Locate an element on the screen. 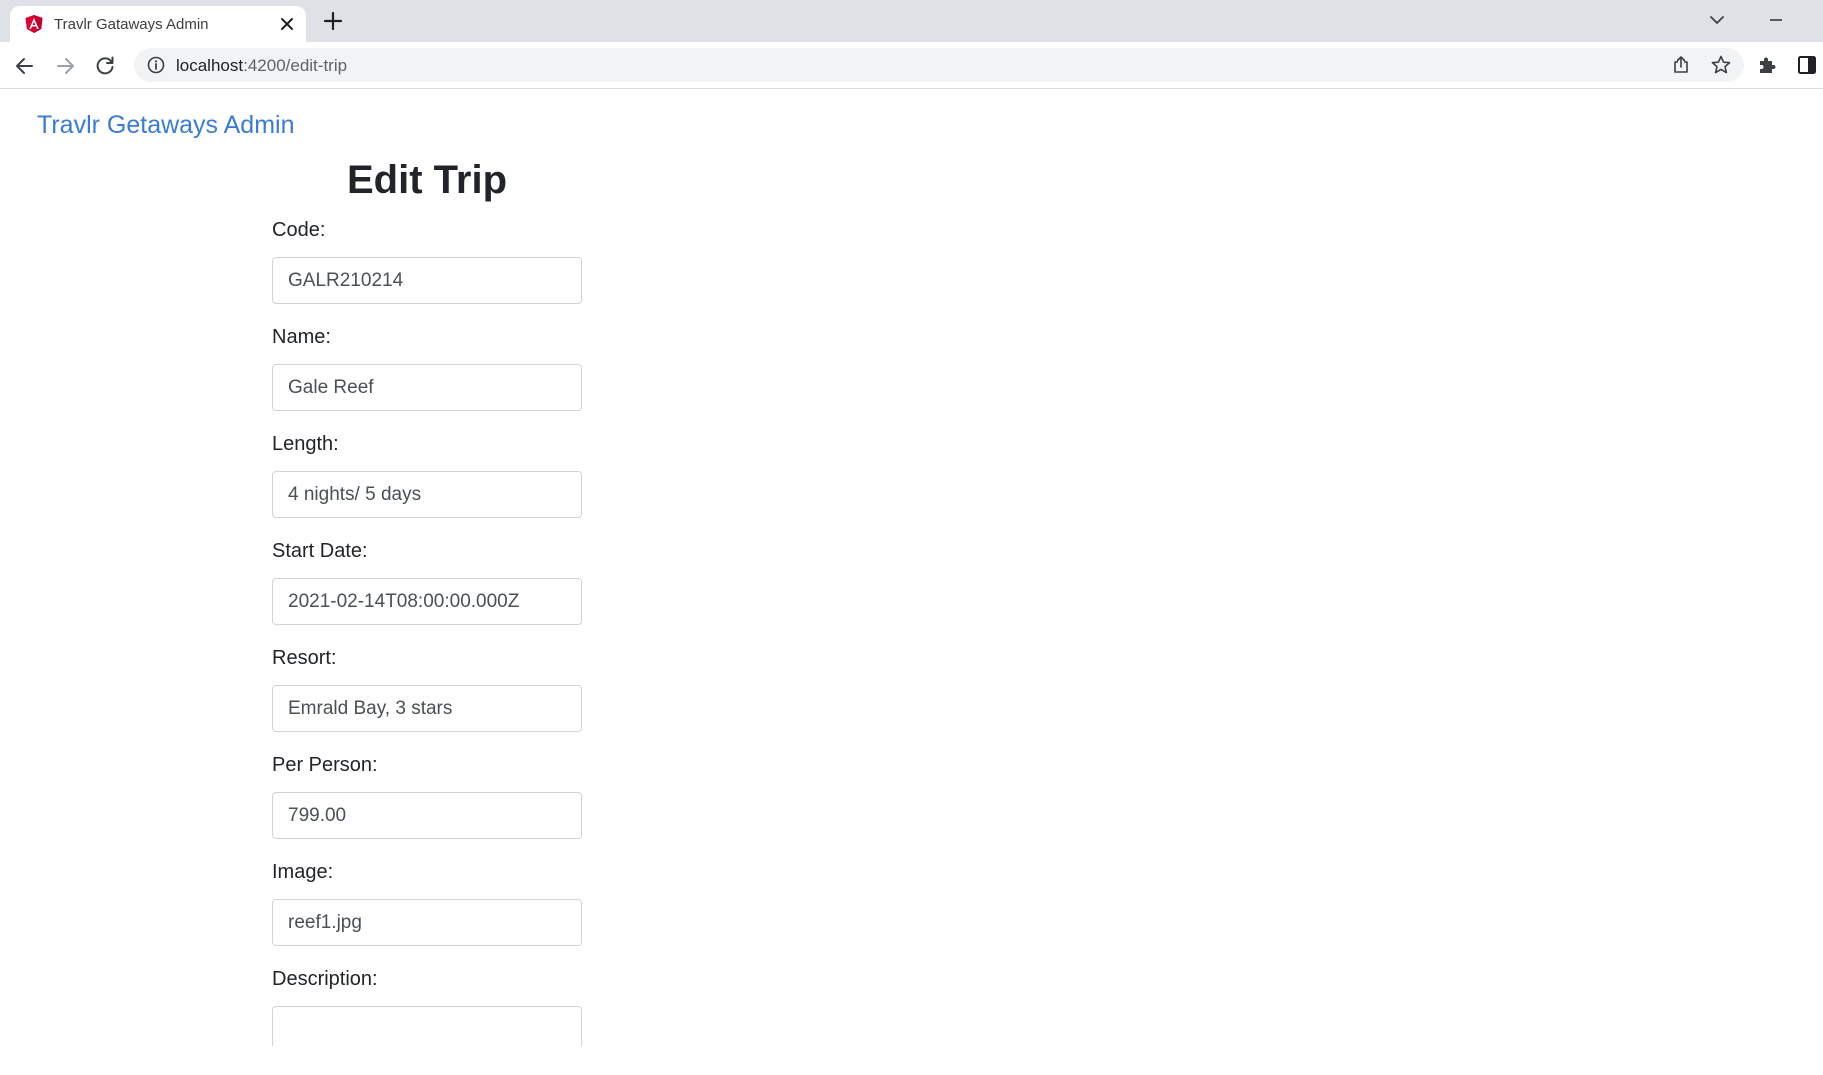 This screenshot has width=1823, height=1075. per-person-label: Per Person: is located at coordinates (325, 765).